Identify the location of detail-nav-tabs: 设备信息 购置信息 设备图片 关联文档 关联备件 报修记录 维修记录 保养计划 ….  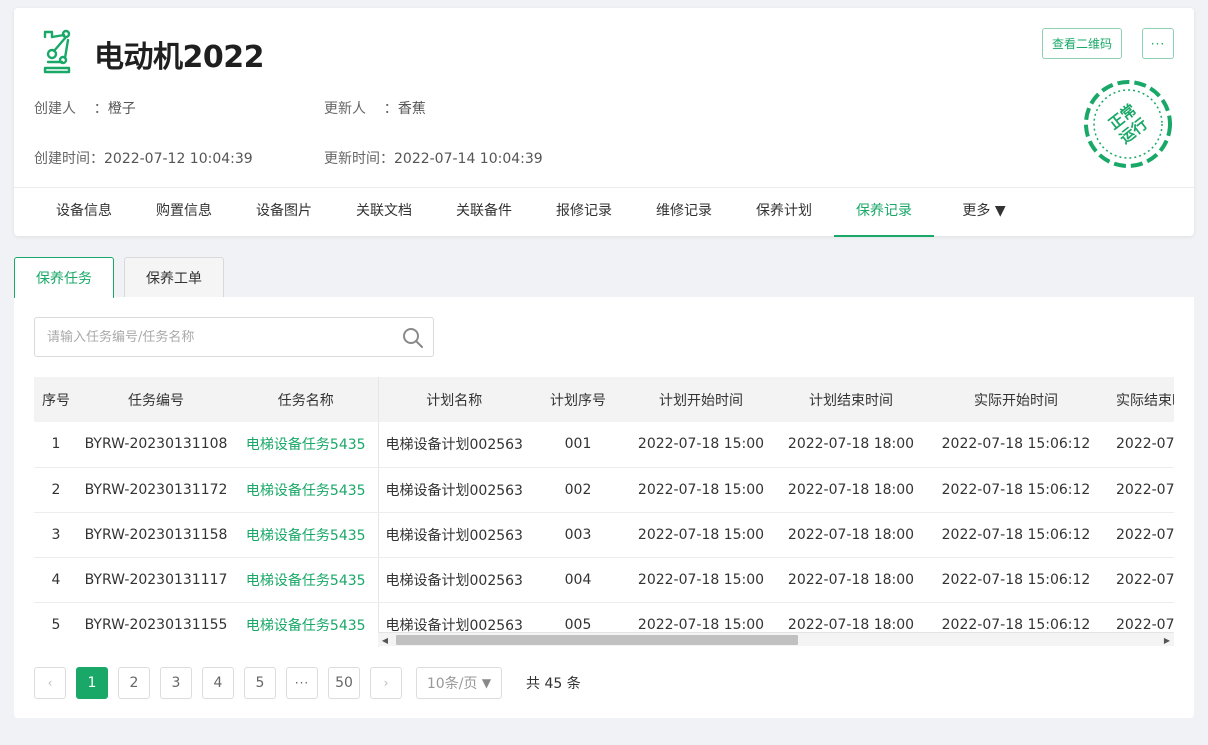
(524, 212).